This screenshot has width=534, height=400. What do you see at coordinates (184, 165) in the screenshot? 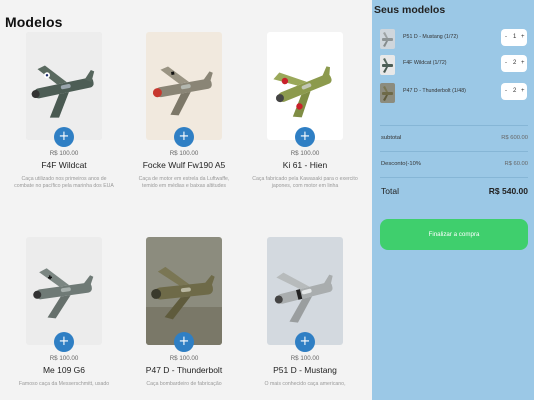
I see `product-name: Focke Wulf Fw190 A5` at bounding box center [184, 165].